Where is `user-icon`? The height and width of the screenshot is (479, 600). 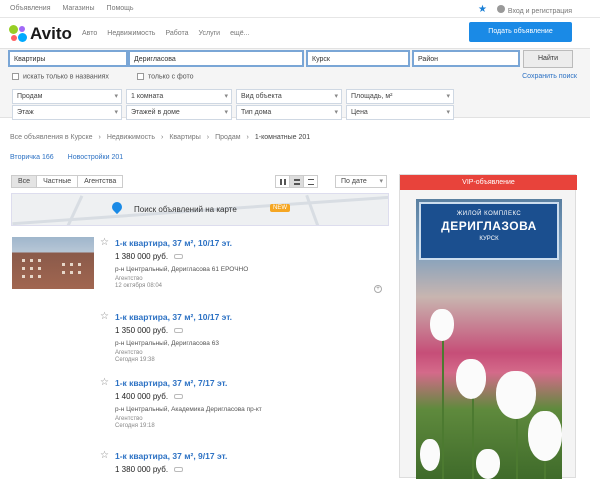
user-icon is located at coordinates (500, 8).